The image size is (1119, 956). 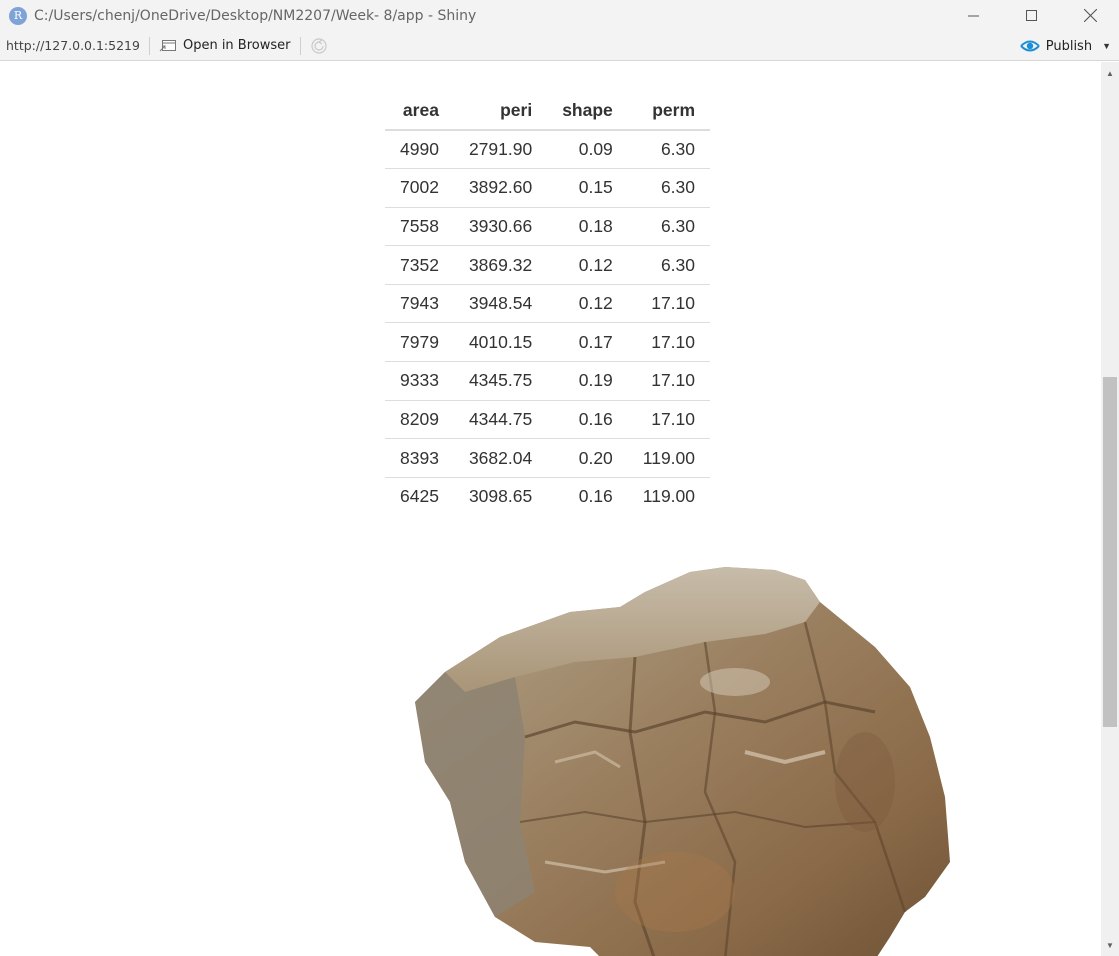 I want to click on table-cell: 7979, so click(x=419, y=342).